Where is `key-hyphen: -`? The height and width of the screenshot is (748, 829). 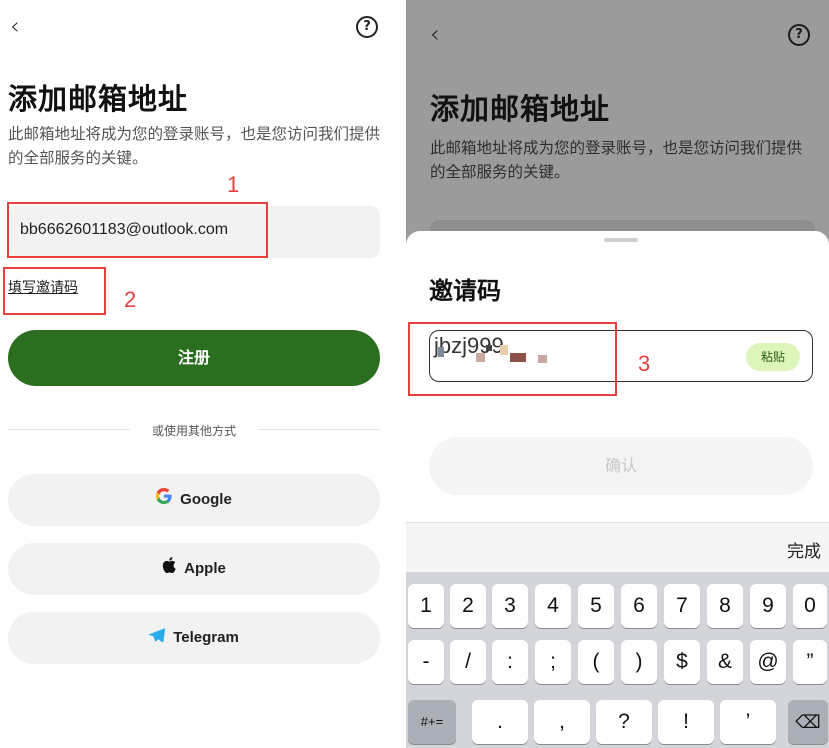
key-hyphen: - is located at coordinates (426, 662).